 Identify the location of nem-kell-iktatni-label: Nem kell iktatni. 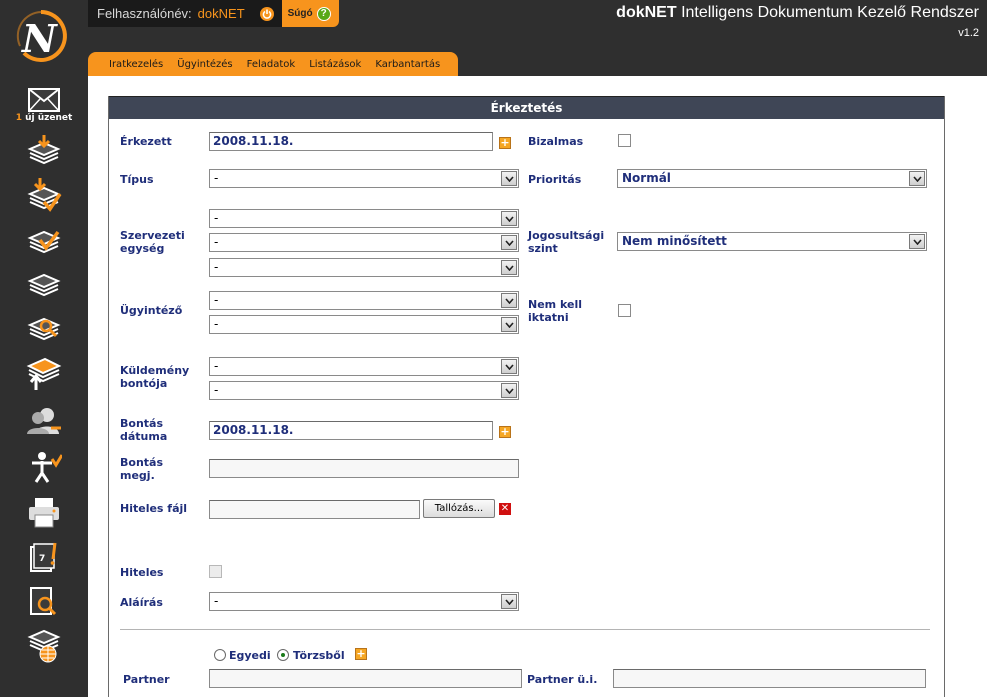
(555, 311).